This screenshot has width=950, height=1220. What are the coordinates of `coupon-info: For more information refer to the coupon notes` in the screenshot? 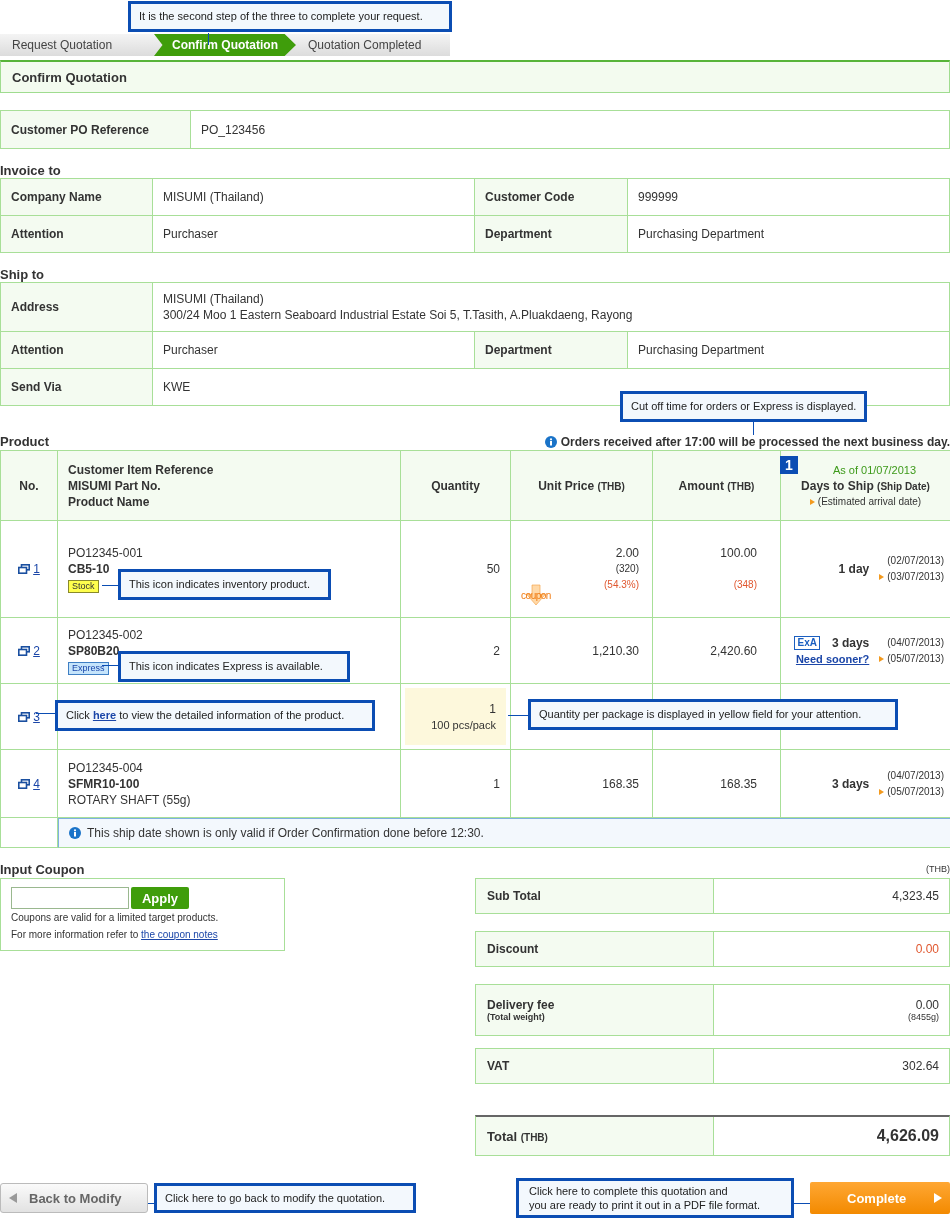 It's located at (115, 935).